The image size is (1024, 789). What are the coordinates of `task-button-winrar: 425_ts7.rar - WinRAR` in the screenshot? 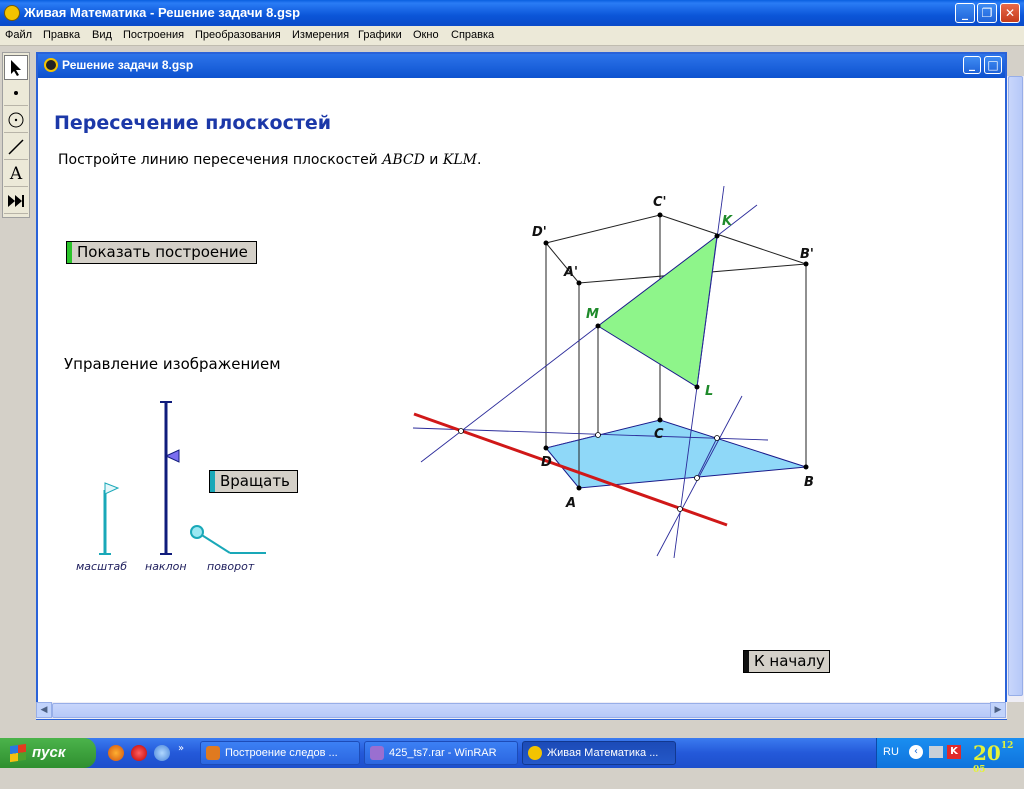 It's located at (441, 753).